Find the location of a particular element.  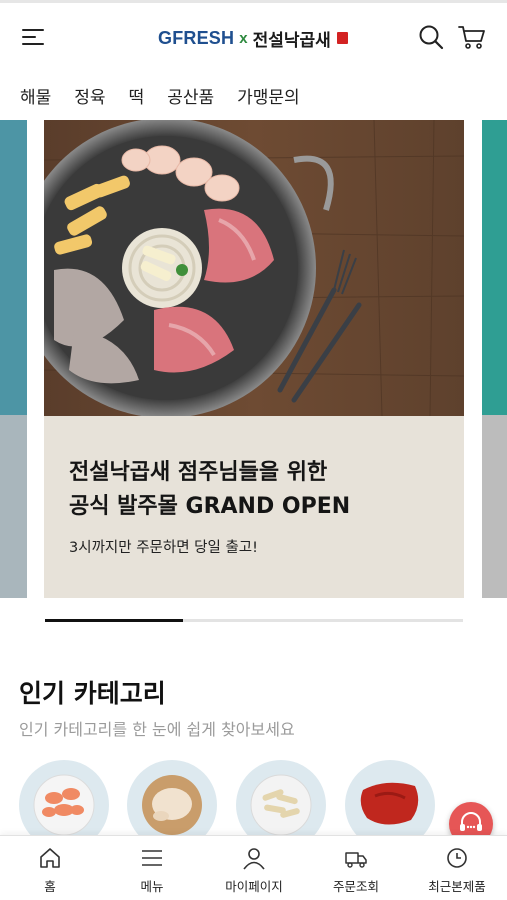

user-icon is located at coordinates (254, 859).